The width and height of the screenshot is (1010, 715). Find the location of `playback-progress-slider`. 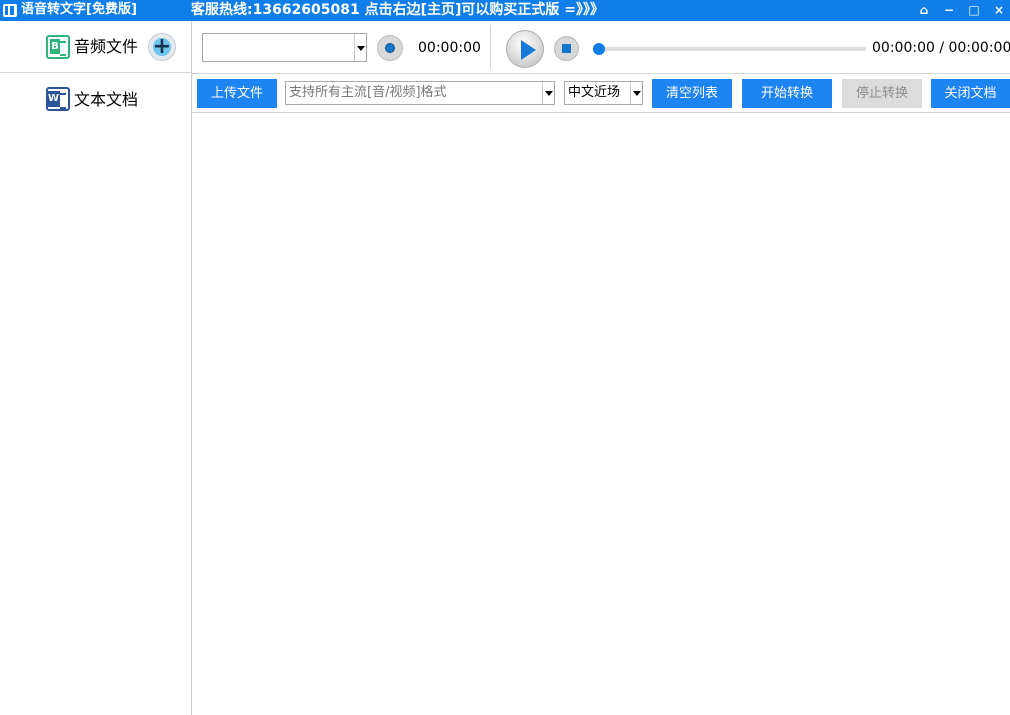

playback-progress-slider is located at coordinates (729, 49).